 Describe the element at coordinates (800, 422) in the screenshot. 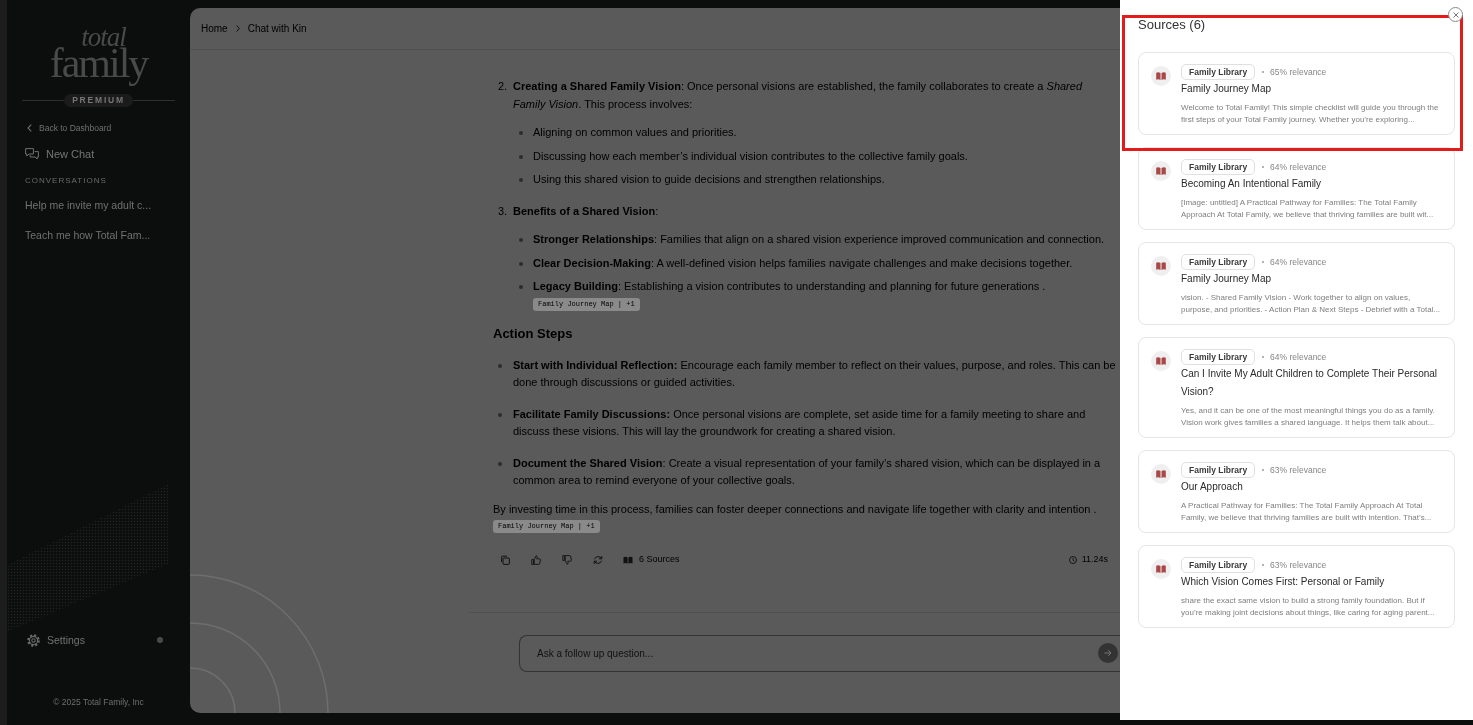

I see `list-item-text: Facilitate Family Discussions: Once personal visions are complete, set aside time for a family meeting to share and discuss these visions. This will lay the groundwork for creating a shared vision.` at that location.